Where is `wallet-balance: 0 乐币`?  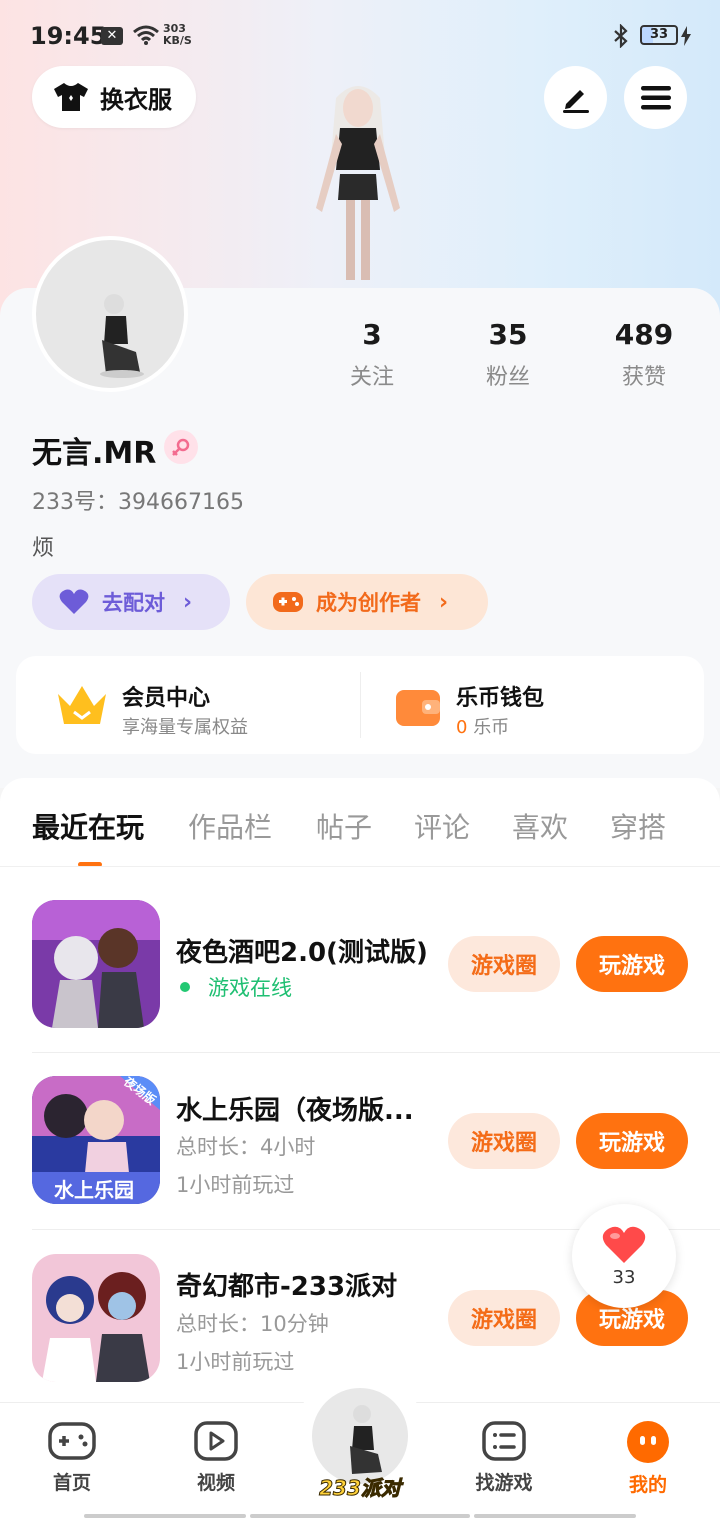 wallet-balance: 0 乐币 is located at coordinates (482, 726).